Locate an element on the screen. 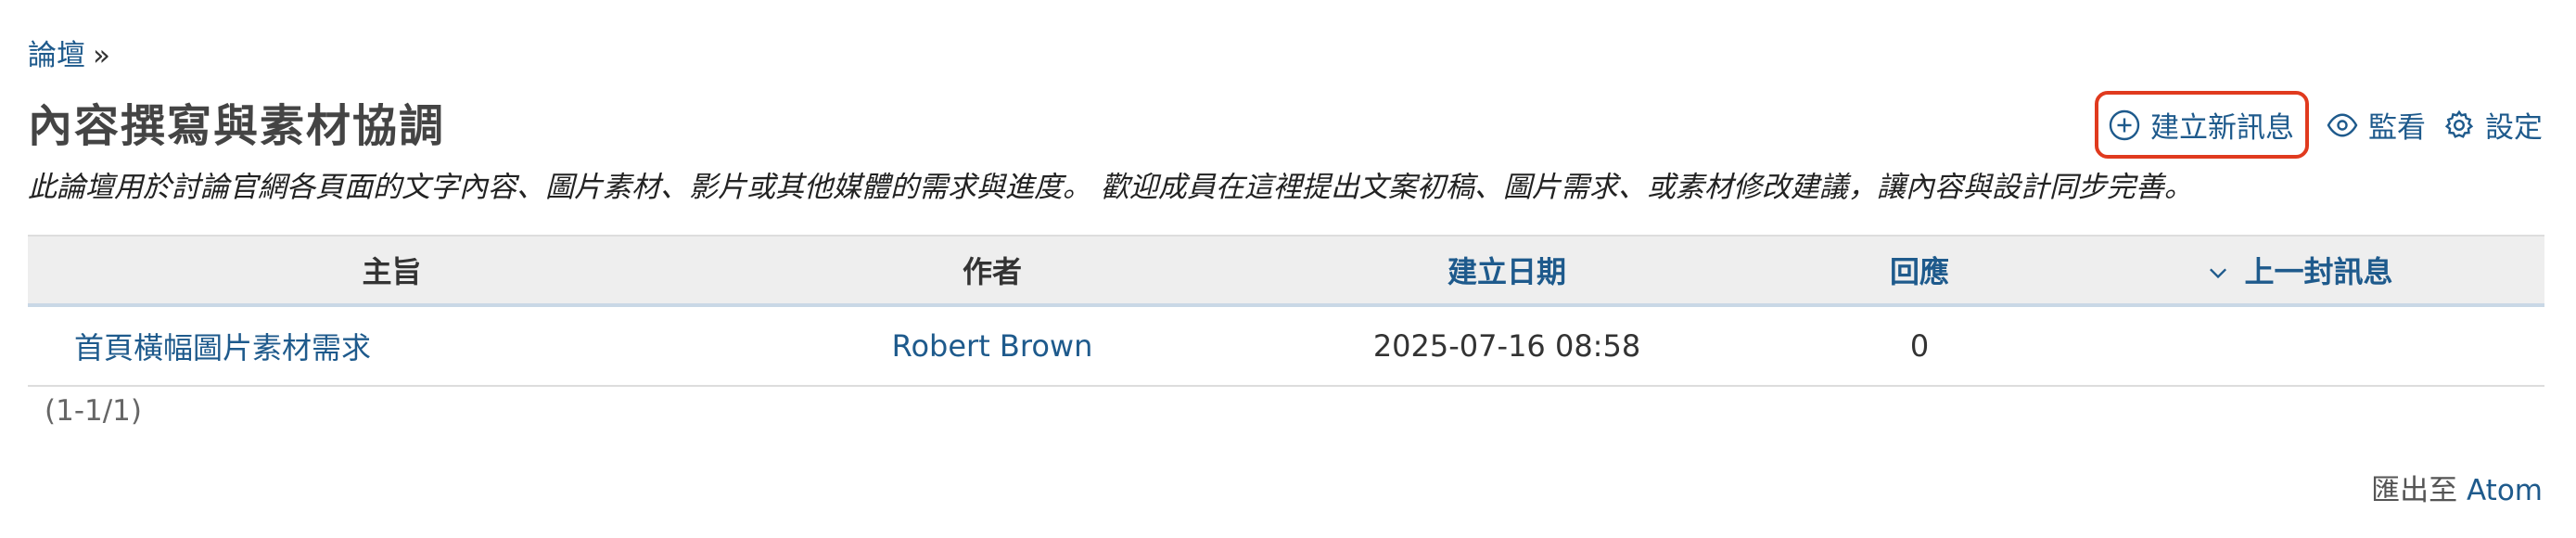  column-header-author: 作者 is located at coordinates (992, 271).